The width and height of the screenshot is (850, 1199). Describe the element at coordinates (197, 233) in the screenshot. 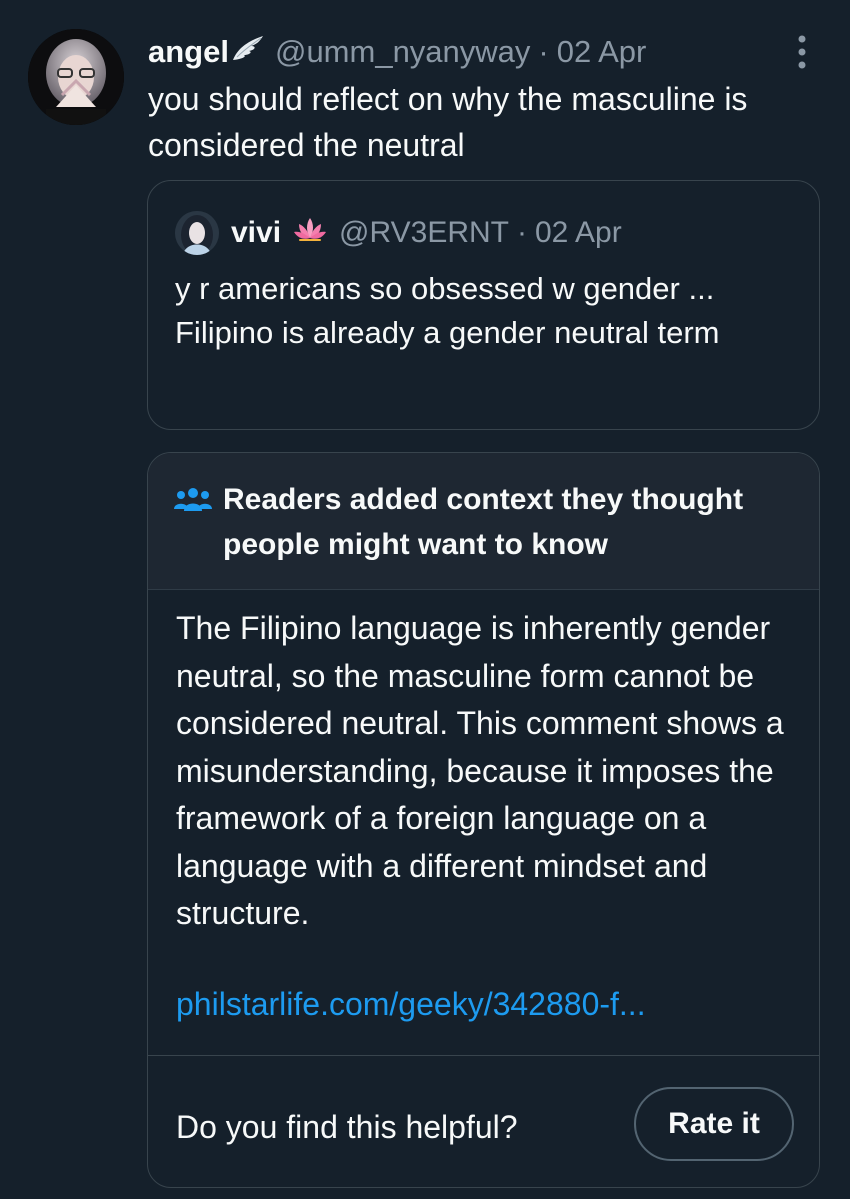

I see `quoted-author-avatar` at that location.